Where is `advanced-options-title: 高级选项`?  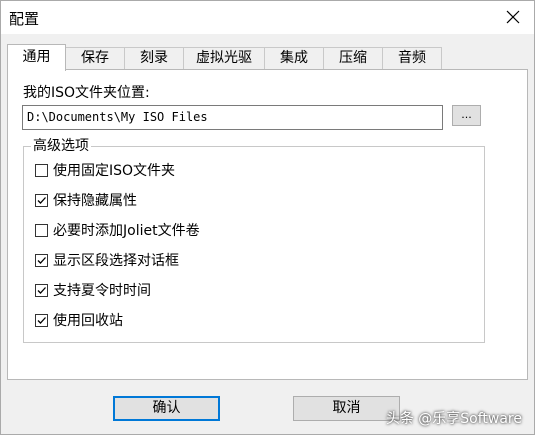
advanced-options-title: 高级选项 is located at coordinates (61, 146).